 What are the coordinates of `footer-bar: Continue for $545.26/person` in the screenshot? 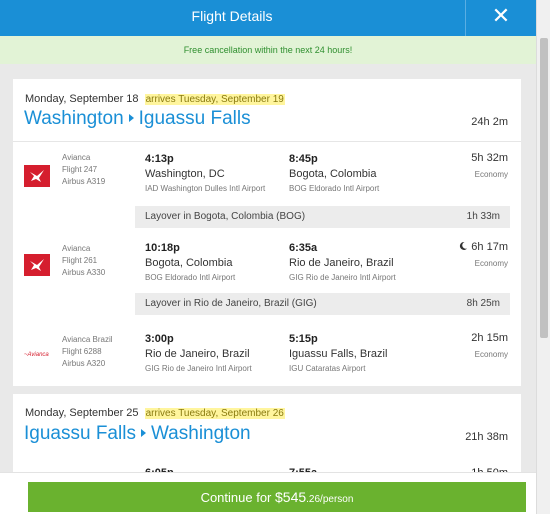 It's located at (268, 493).